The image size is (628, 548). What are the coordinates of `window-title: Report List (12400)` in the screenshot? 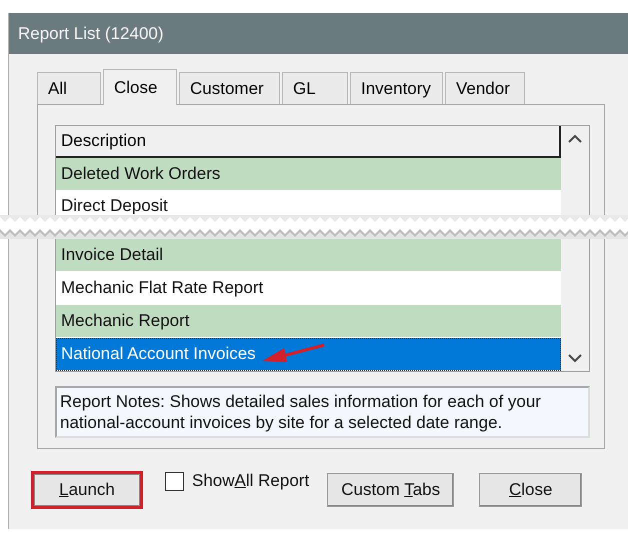 It's located at (318, 33).